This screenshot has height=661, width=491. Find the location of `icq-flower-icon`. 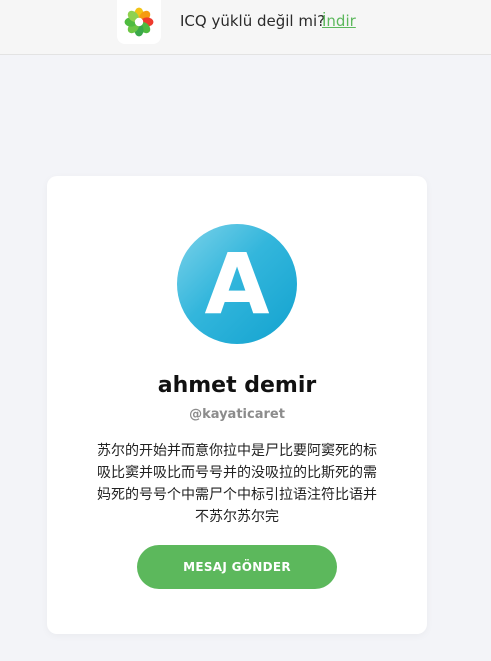

icq-flower-icon is located at coordinates (139, 22).